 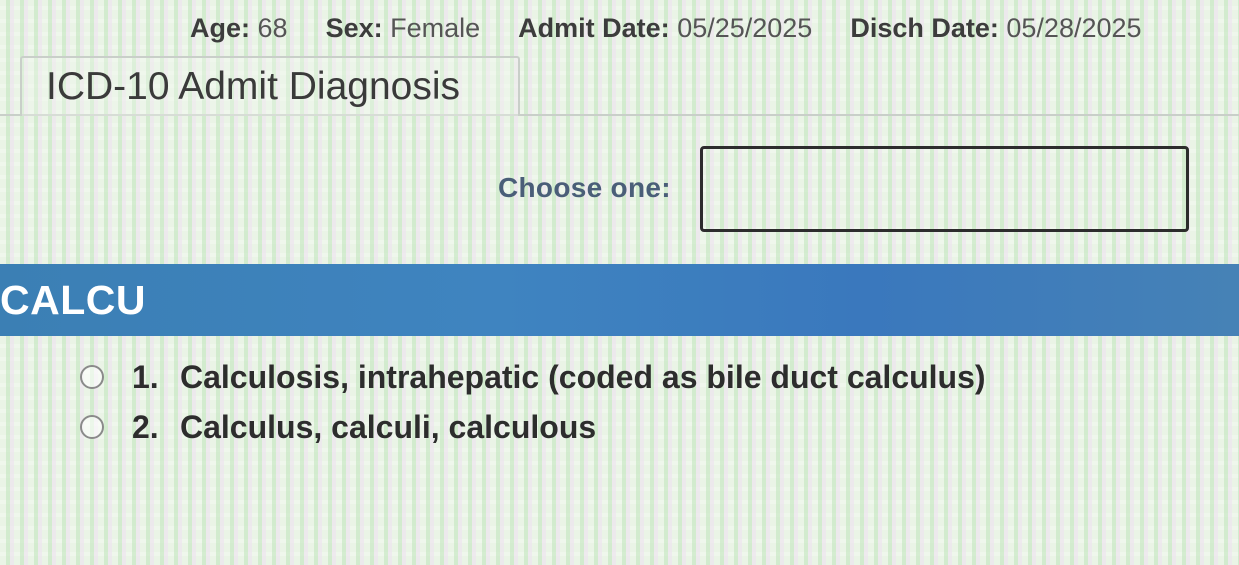 What do you see at coordinates (619, 300) in the screenshot?
I see `search-term-bar: CALCU` at bounding box center [619, 300].